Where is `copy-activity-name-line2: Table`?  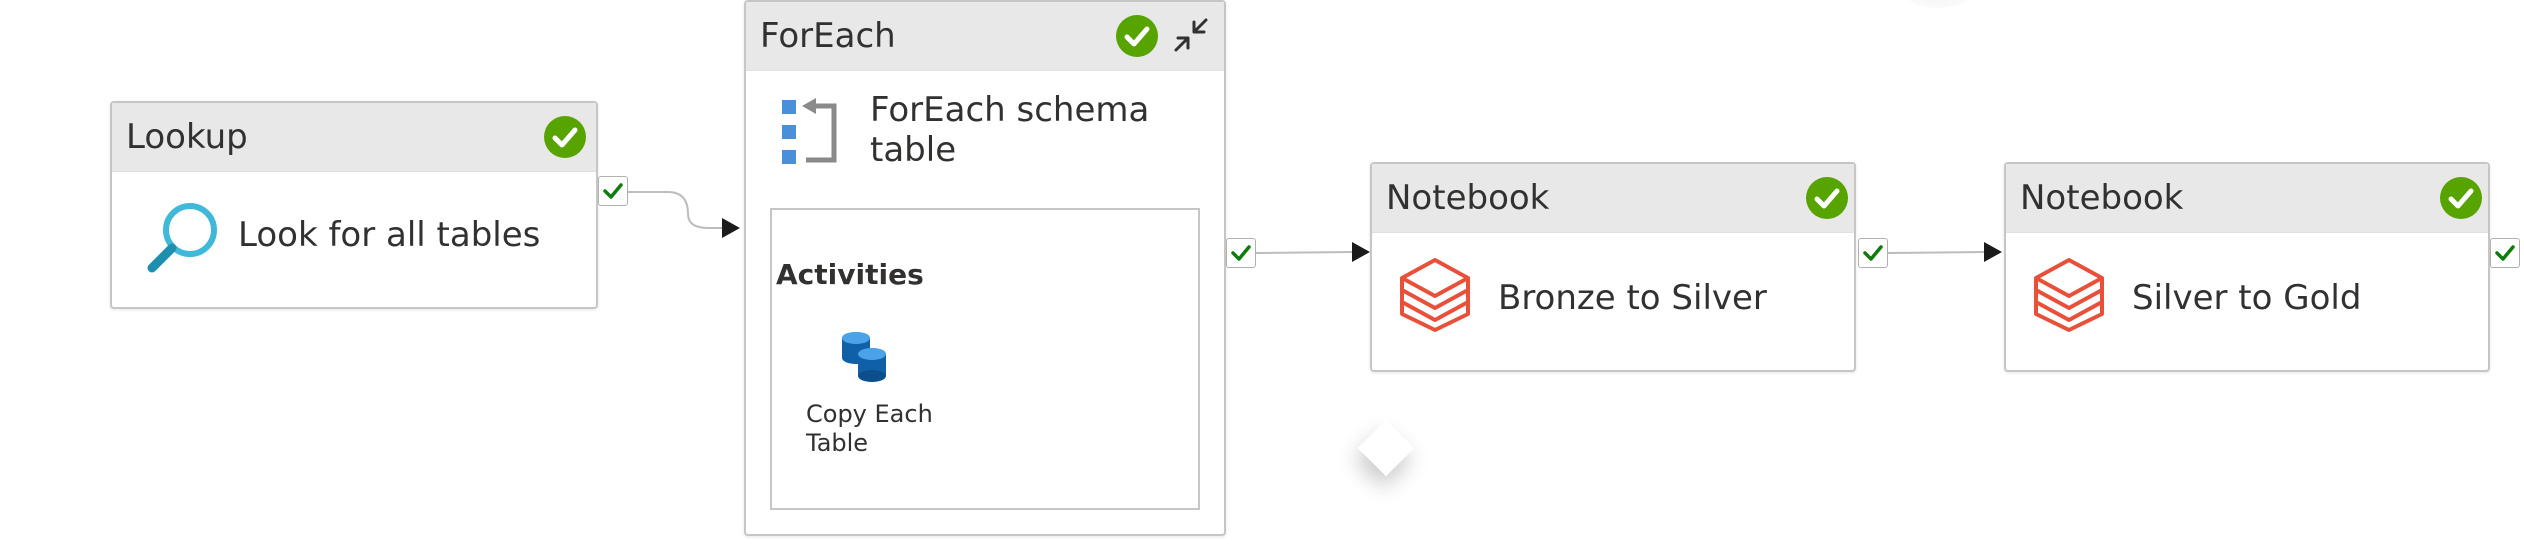
copy-activity-name-line2: Table is located at coordinates (837, 443).